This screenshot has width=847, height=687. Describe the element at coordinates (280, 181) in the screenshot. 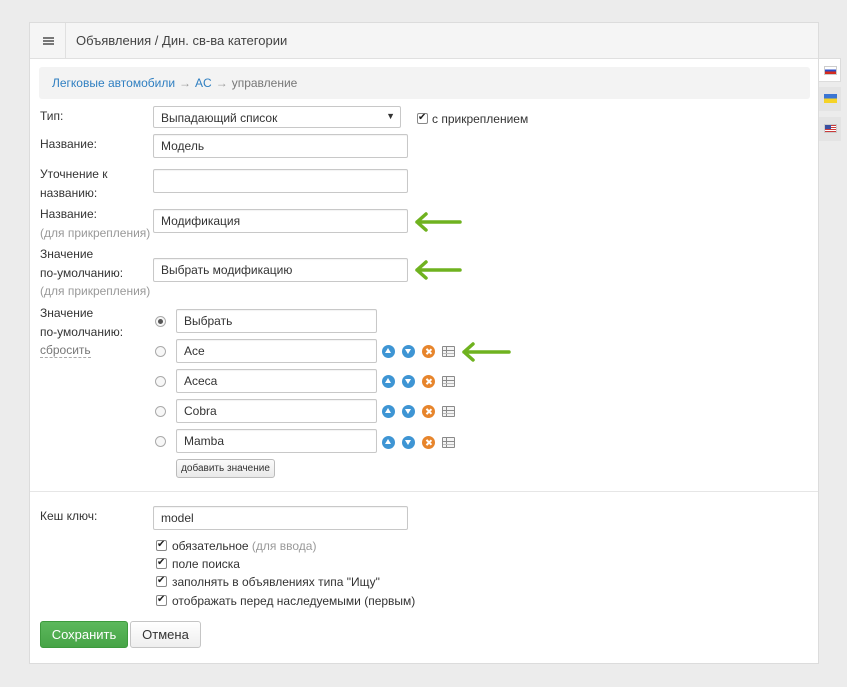

I see `clarification-input` at that location.